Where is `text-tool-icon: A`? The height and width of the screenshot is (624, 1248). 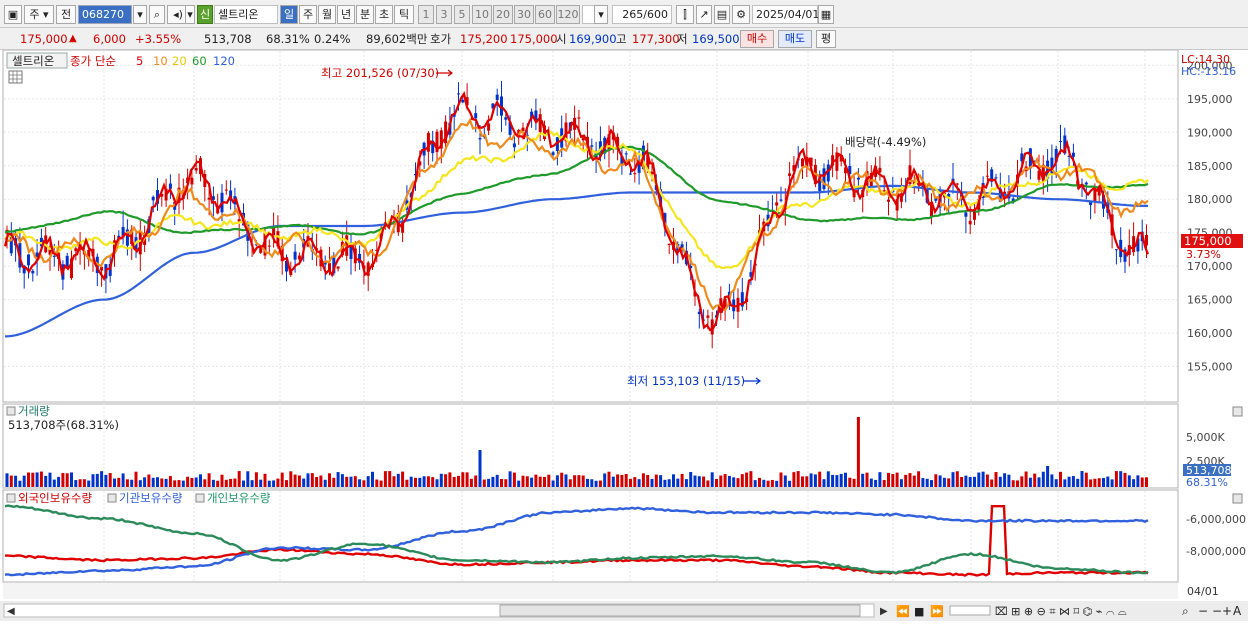
text-tool-icon: A is located at coordinates (1237, 611).